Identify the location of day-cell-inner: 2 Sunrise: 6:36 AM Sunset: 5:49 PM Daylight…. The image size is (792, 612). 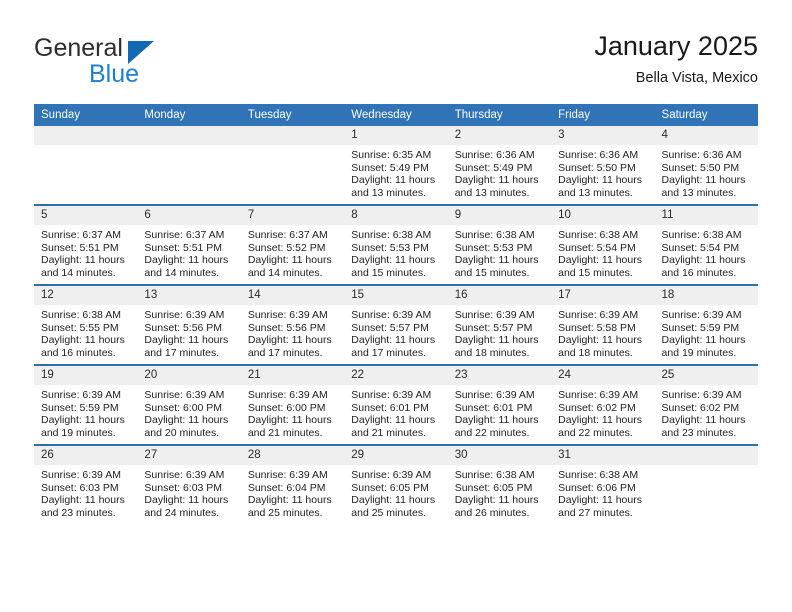
(499, 165).